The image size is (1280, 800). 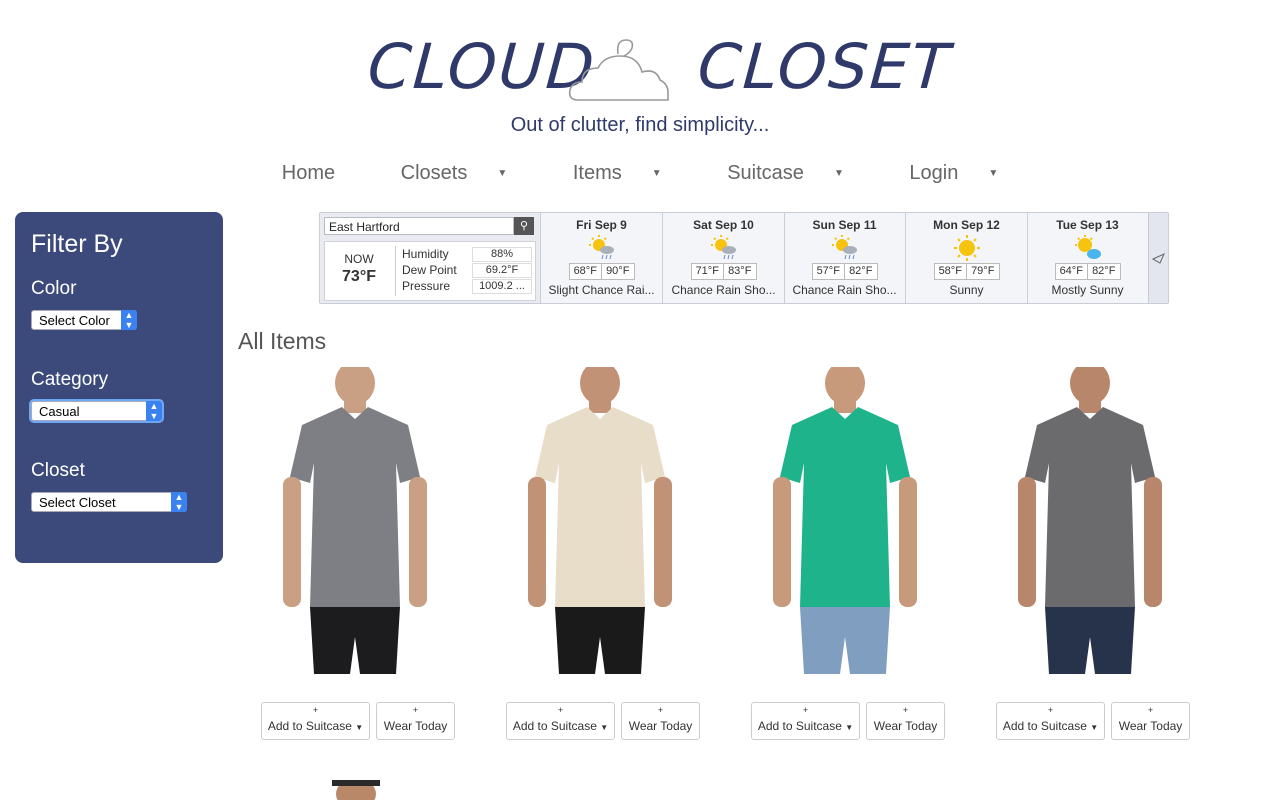 I want to click on sun-cloud-icon, so click(x=1087, y=247).